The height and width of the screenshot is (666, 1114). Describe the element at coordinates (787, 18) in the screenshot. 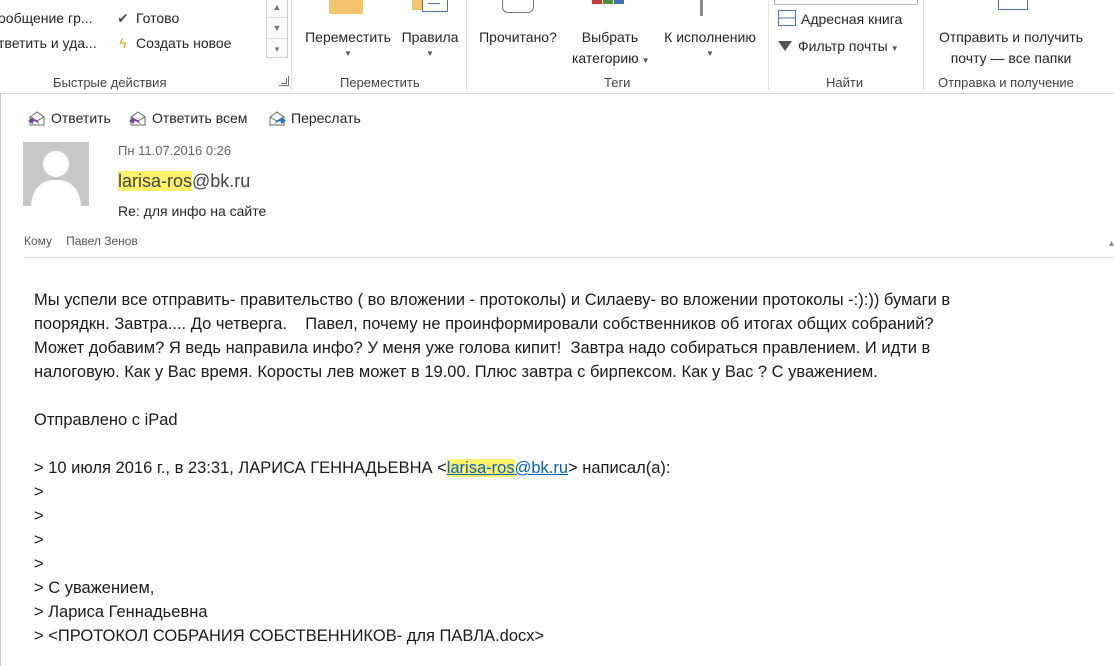

I see `address-book-icon` at that location.